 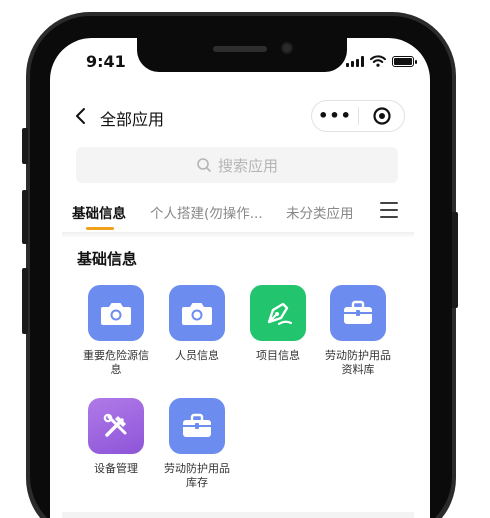 I want to click on notch, so click(x=242, y=55).